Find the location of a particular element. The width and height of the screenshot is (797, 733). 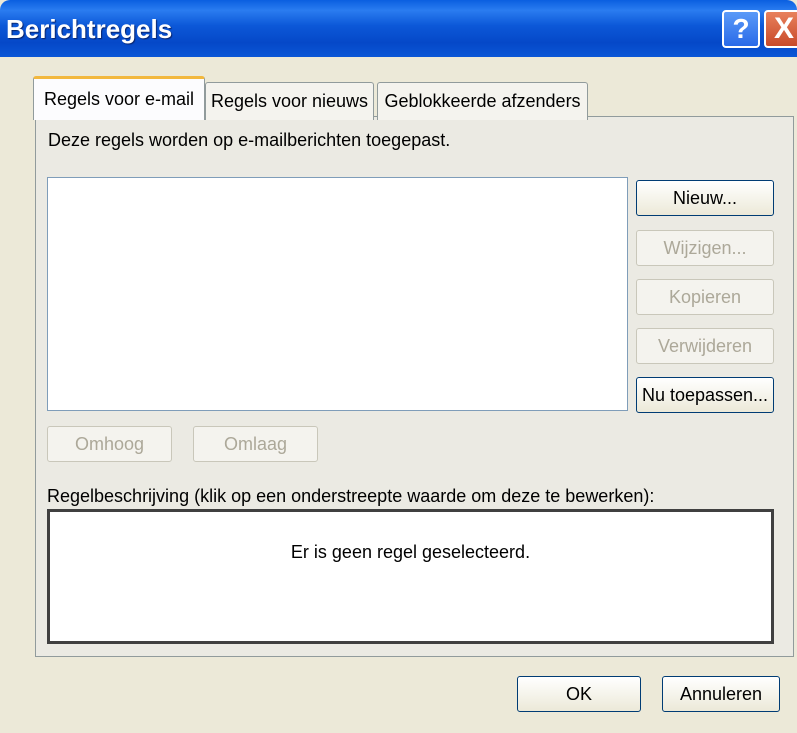

close-icon: X is located at coordinates (780, 29).